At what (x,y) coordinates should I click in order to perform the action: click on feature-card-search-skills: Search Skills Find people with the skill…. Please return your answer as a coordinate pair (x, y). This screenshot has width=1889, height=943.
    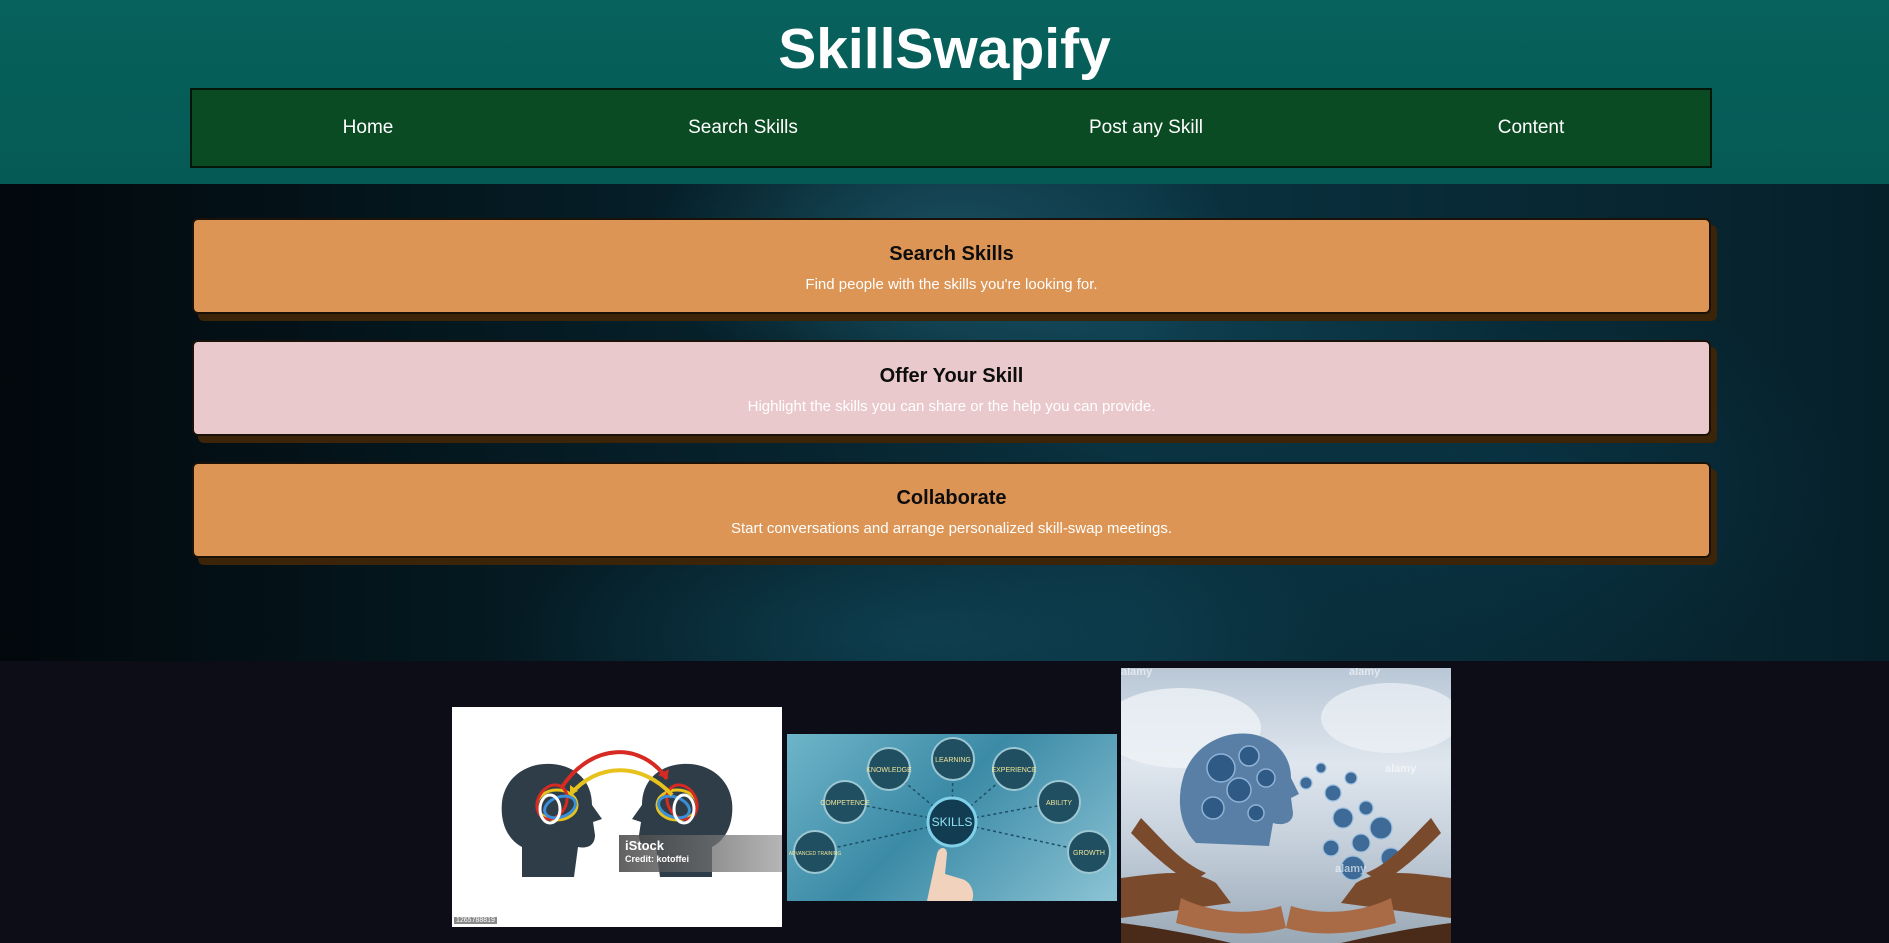
    Looking at the image, I should click on (951, 266).